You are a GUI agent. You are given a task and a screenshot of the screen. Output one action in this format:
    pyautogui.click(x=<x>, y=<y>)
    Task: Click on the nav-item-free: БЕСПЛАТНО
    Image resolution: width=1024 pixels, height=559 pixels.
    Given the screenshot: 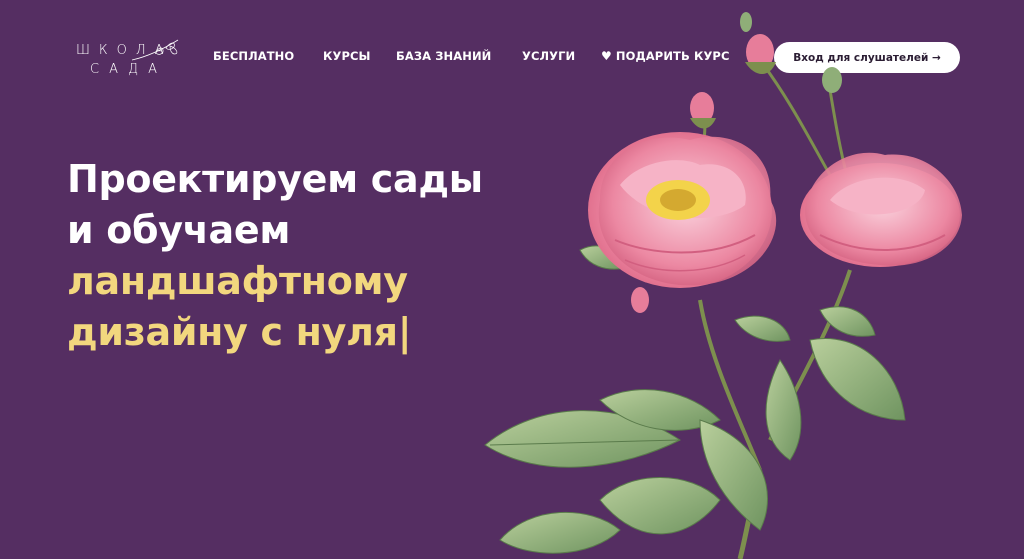 What is the action you would take?
    pyautogui.click(x=253, y=56)
    